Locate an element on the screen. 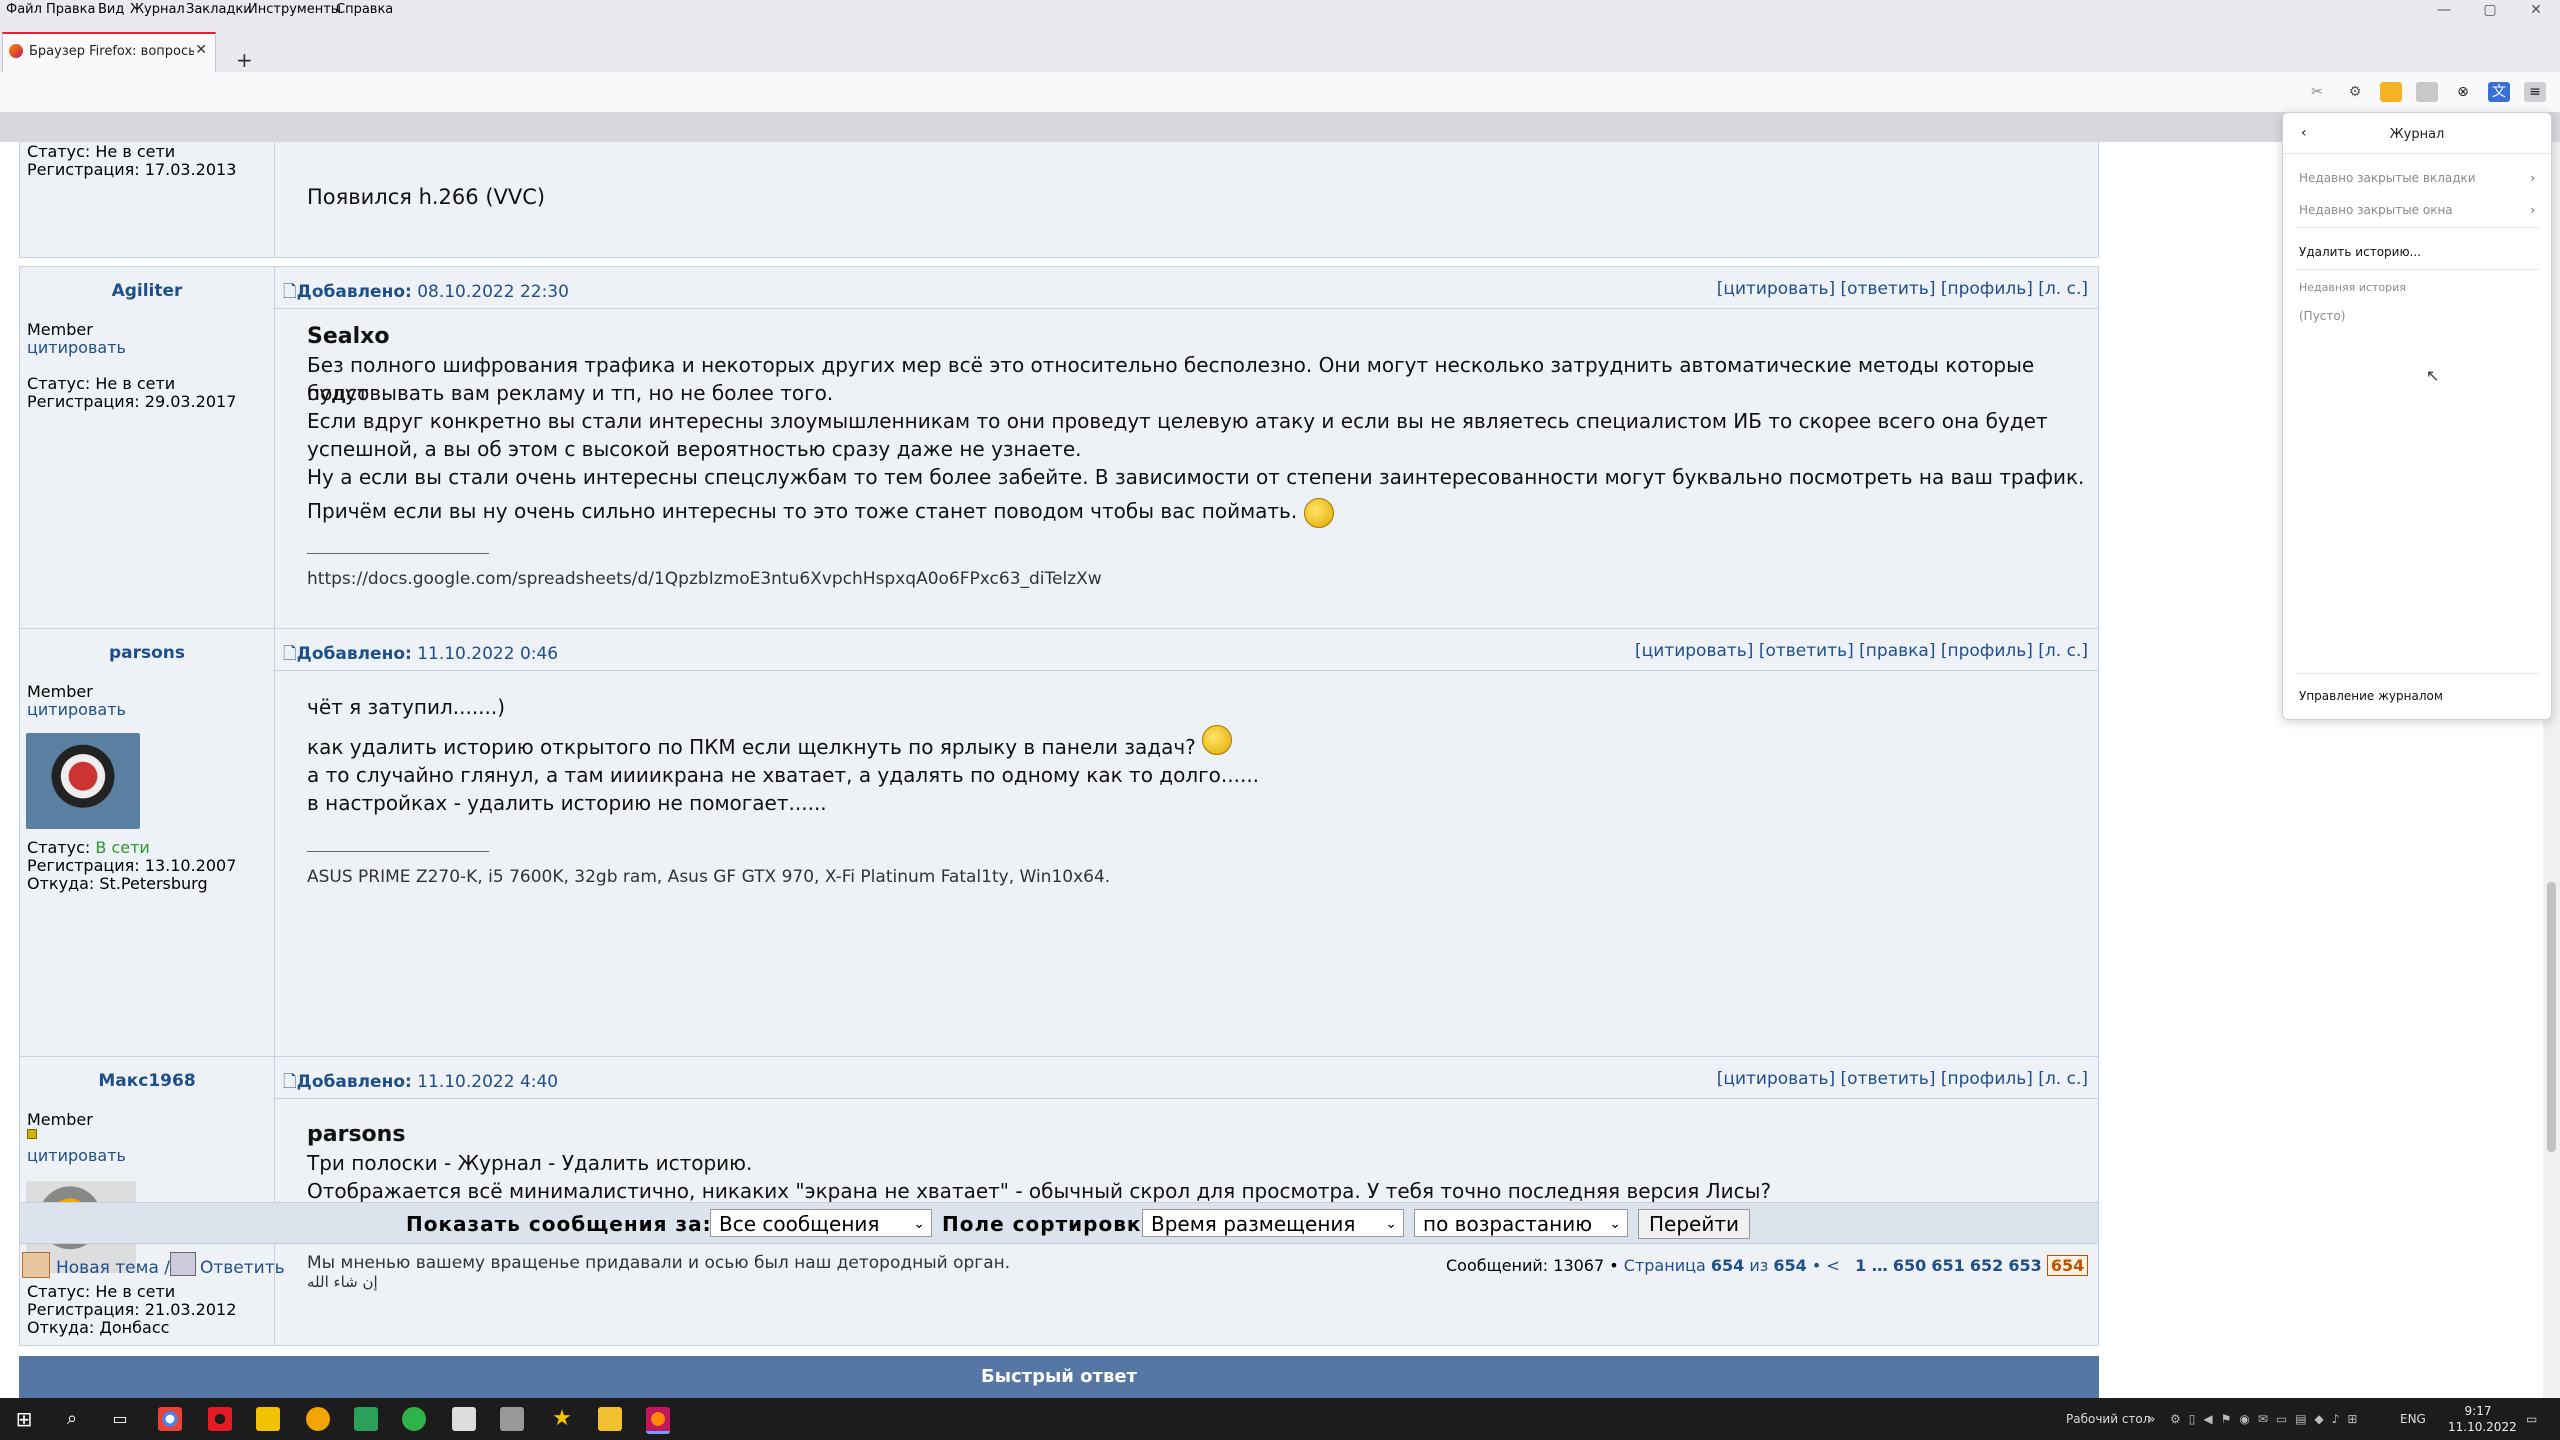 The width and height of the screenshot is (2560, 1440). page-prev: • < is located at coordinates (1826, 1265).